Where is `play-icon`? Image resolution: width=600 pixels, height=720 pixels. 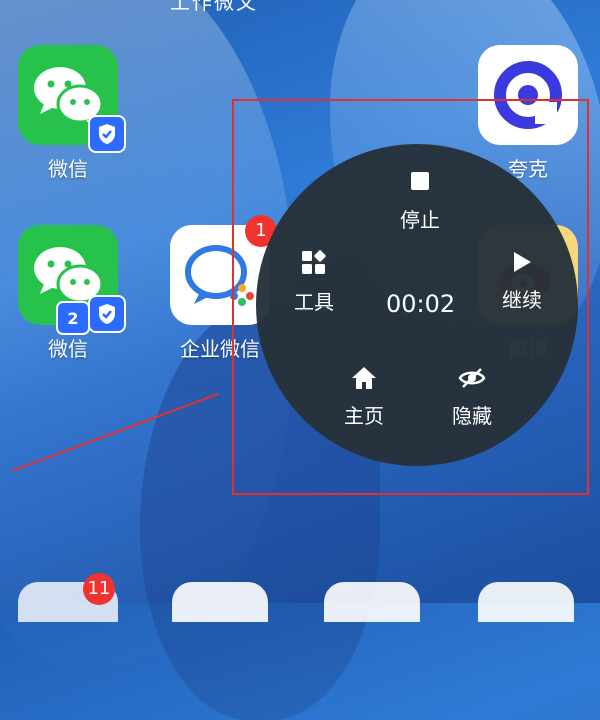
play-icon is located at coordinates (522, 262).